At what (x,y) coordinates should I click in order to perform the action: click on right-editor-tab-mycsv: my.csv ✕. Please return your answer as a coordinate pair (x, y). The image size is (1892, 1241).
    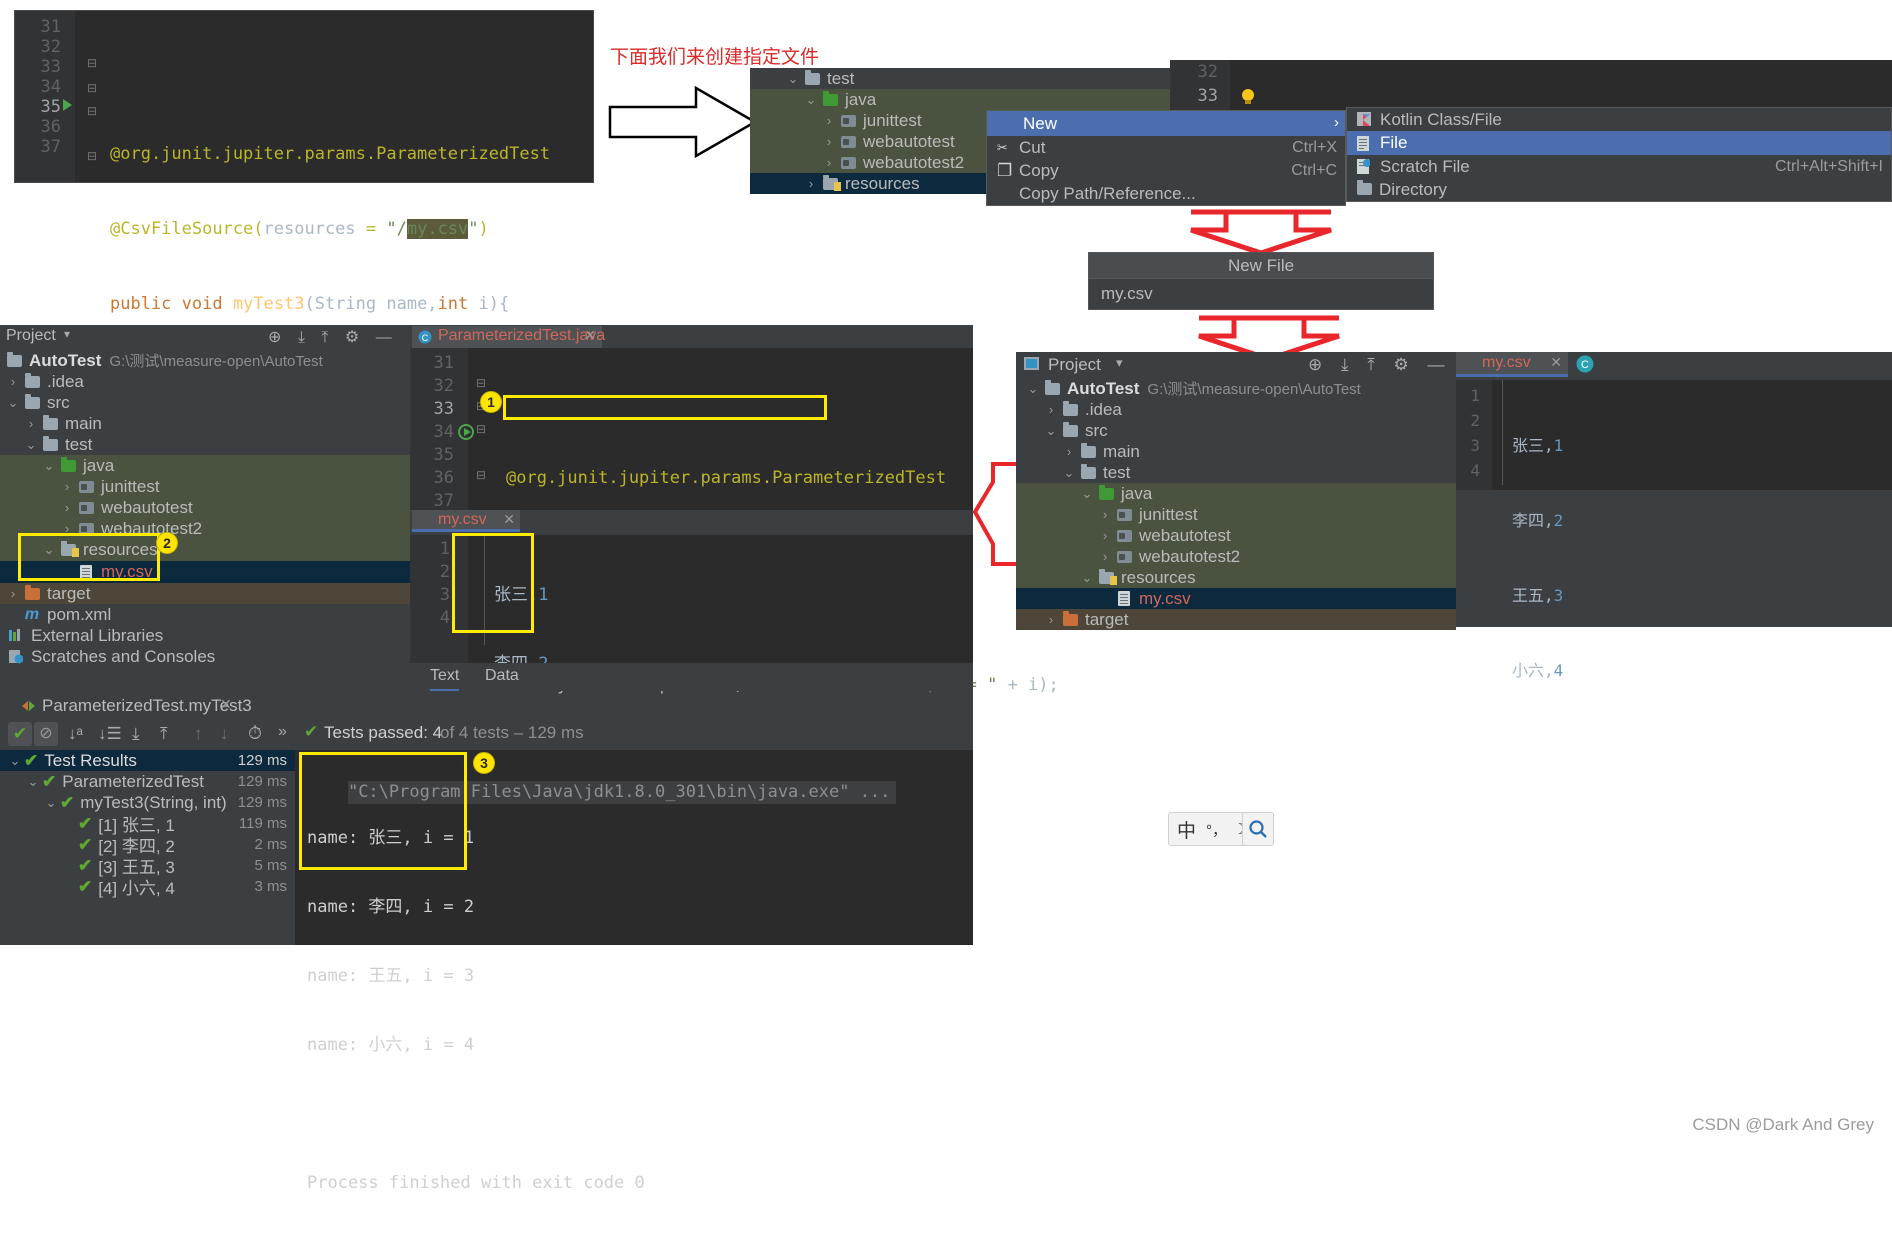
    Looking at the image, I should click on (1512, 364).